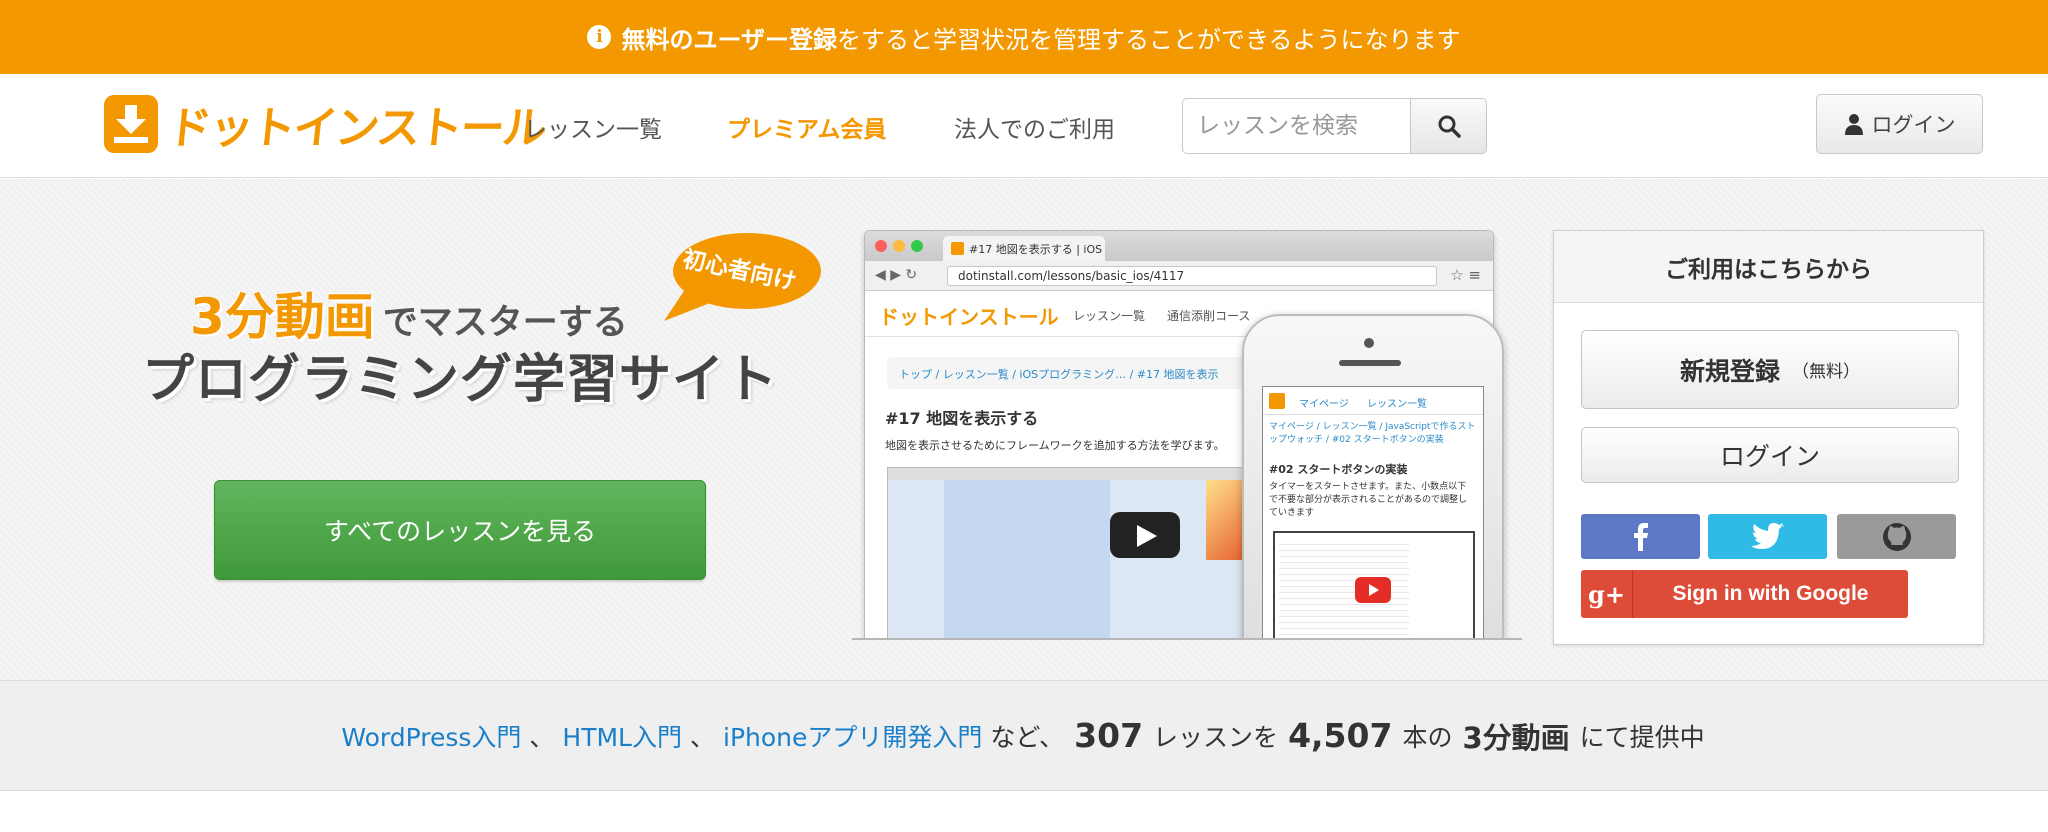 Image resolution: width=2048 pixels, height=832 pixels. I want to click on user-icon, so click(1853, 124).